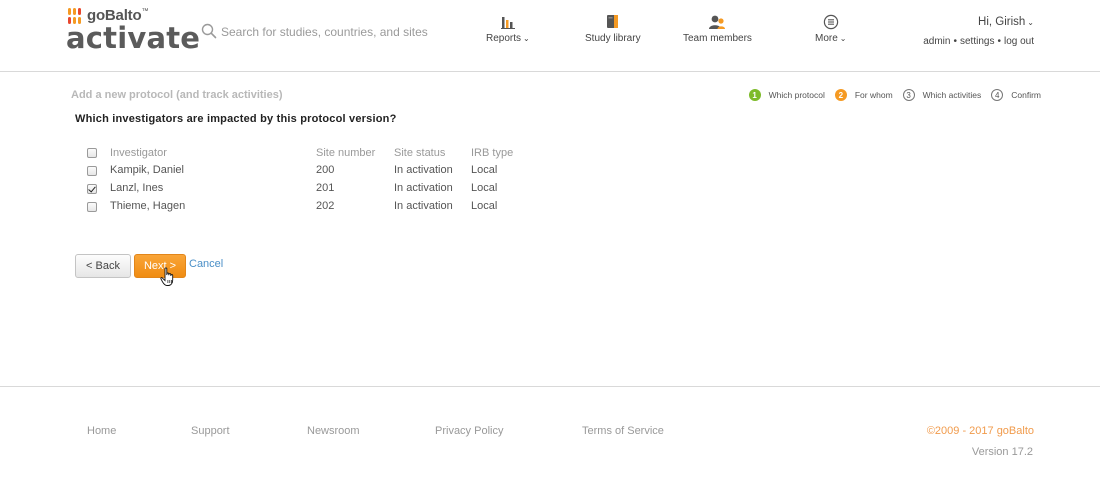 This screenshot has height=496, width=1100. What do you see at coordinates (210, 431) in the screenshot?
I see `footer-link-support: Support` at bounding box center [210, 431].